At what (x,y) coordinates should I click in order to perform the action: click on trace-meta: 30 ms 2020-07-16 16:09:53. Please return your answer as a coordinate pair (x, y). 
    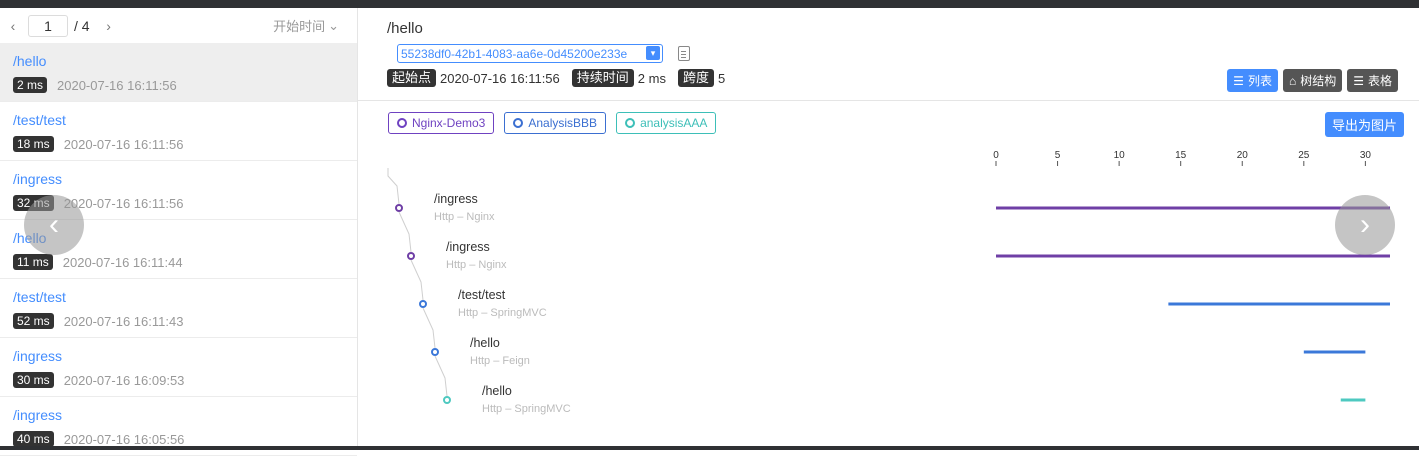
    Looking at the image, I should click on (185, 380).